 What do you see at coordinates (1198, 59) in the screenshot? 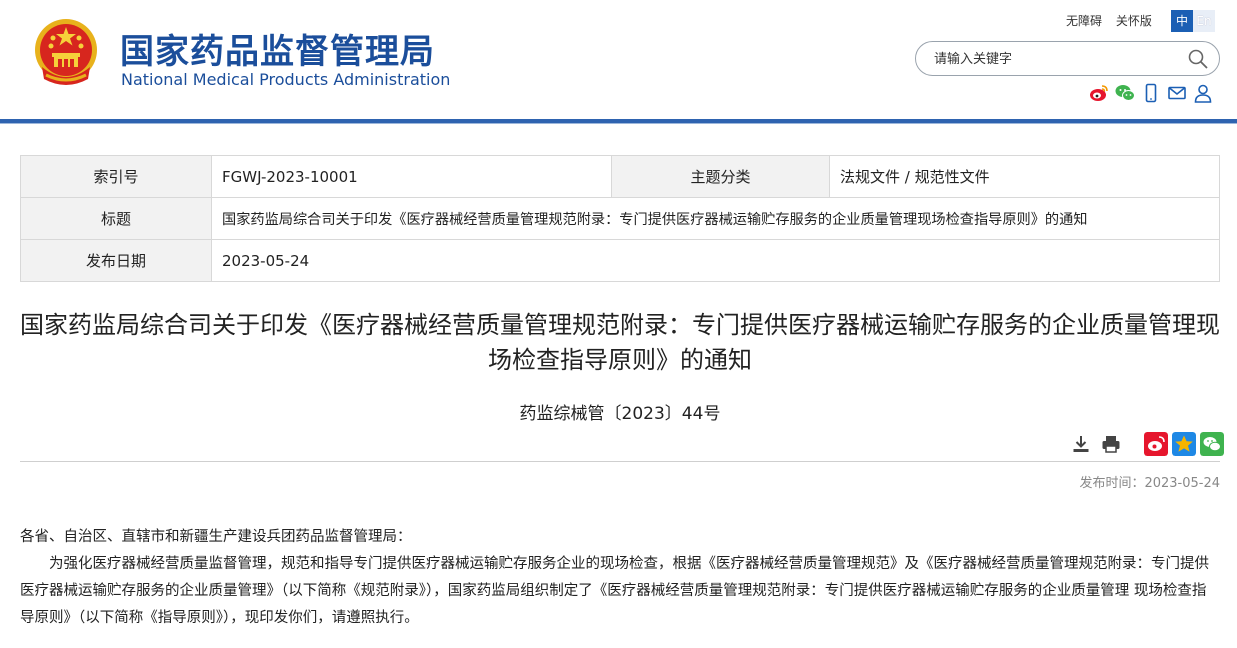
I see `search-icon` at bounding box center [1198, 59].